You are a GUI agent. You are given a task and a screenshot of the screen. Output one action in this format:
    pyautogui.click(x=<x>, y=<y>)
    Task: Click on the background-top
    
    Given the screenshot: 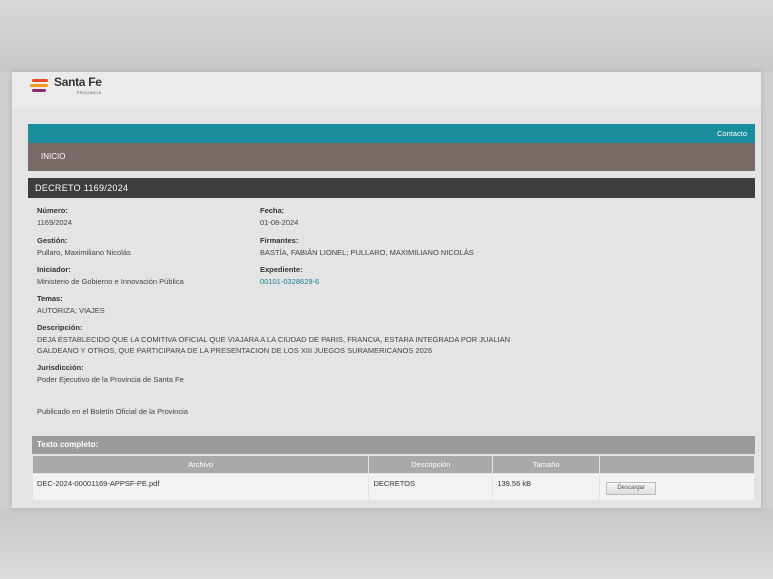 What is the action you would take?
    pyautogui.click(x=386, y=36)
    